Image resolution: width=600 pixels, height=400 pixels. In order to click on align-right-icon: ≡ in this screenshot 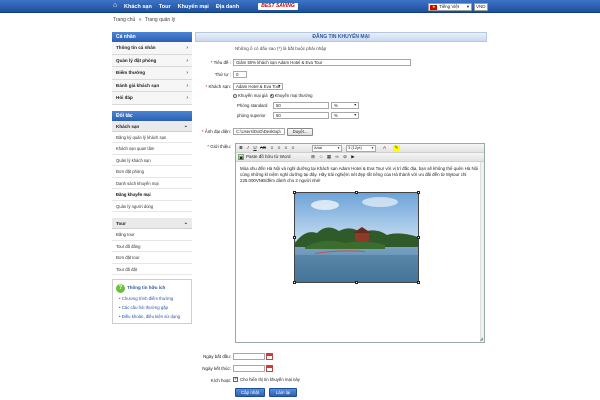, I will do `click(286, 148)`.